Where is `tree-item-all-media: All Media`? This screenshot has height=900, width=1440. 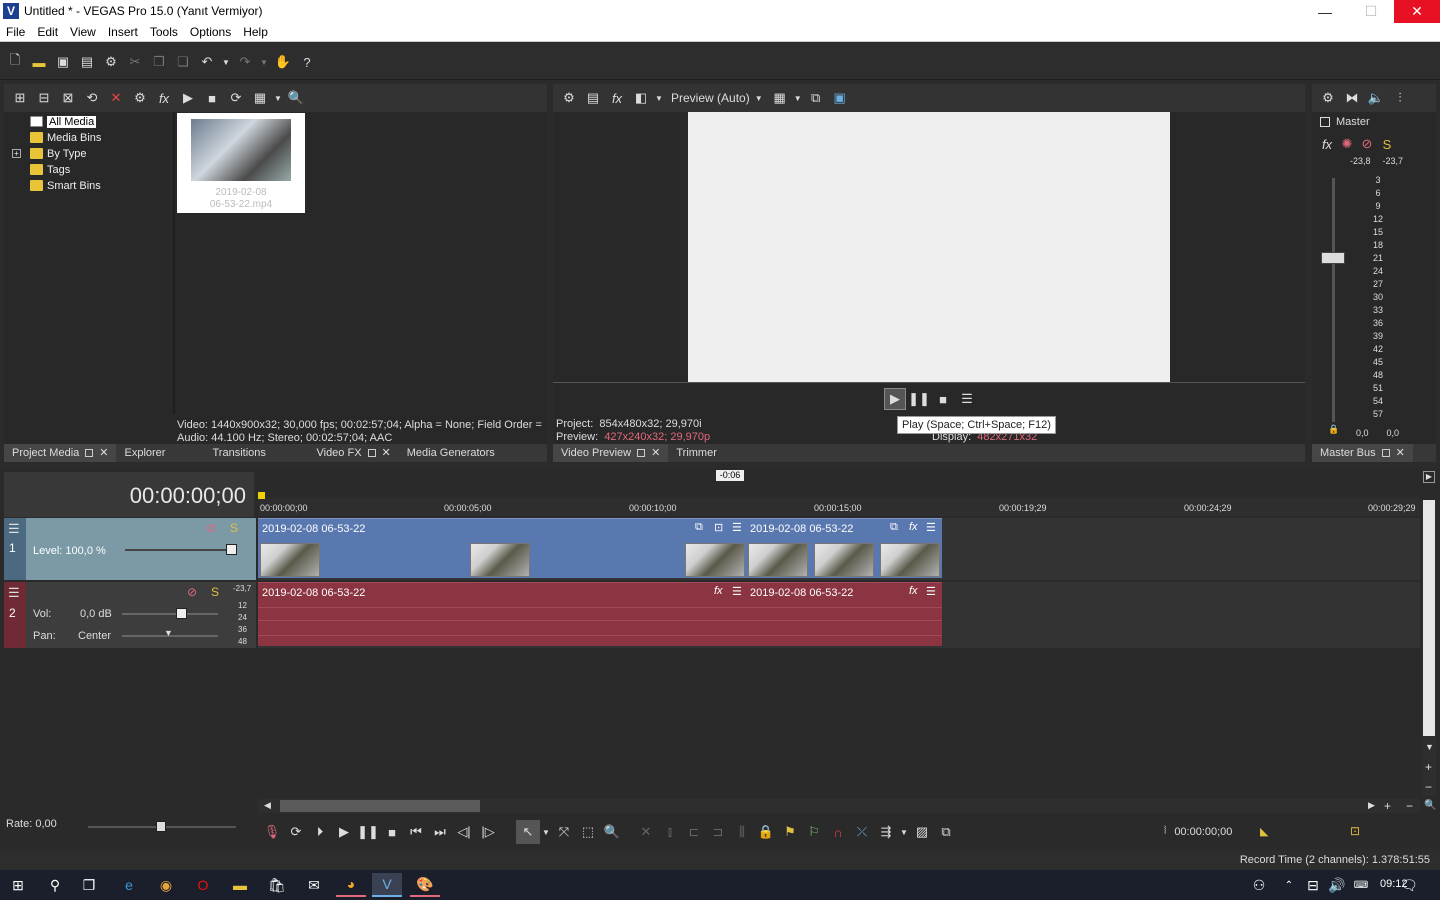
tree-item-all-media: All Media is located at coordinates (88, 122).